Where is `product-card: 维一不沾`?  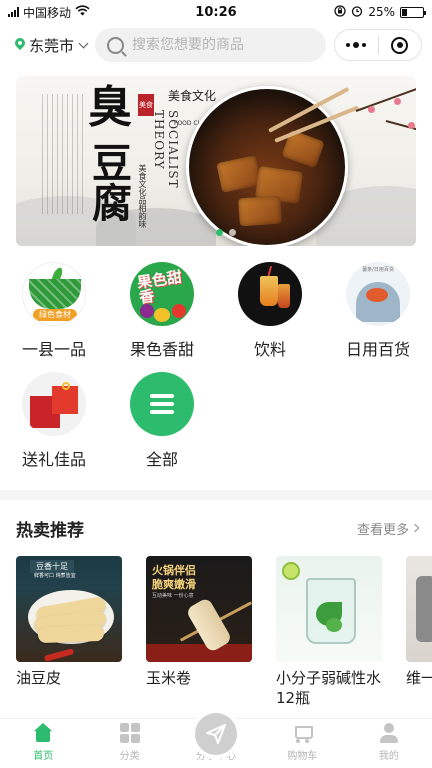 product-card: 维一不沾 is located at coordinates (419, 632).